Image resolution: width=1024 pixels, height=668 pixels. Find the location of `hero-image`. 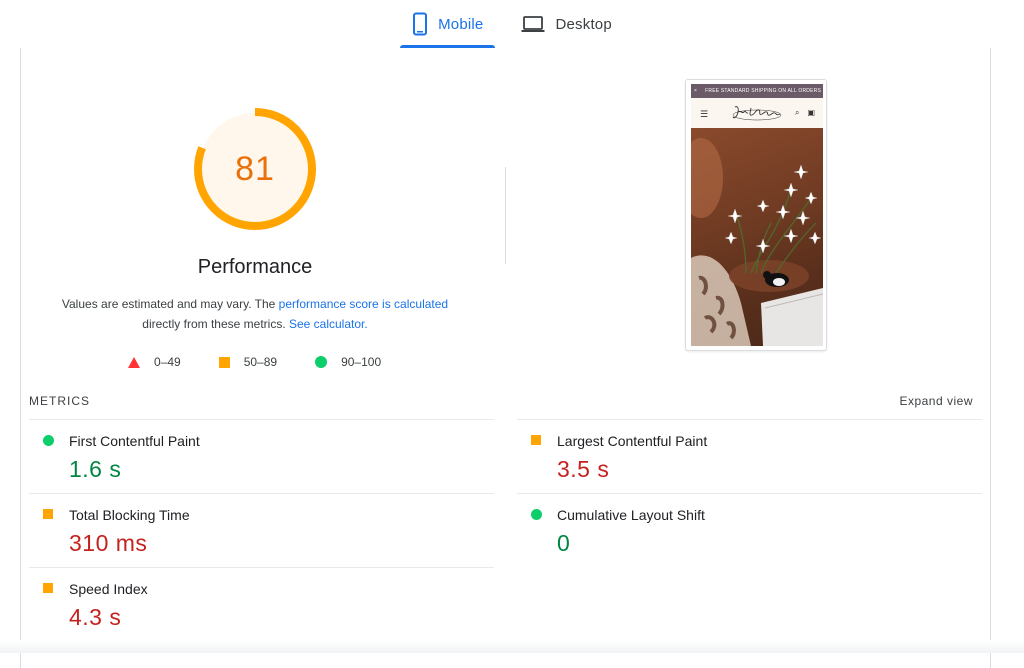

hero-image is located at coordinates (757, 237).